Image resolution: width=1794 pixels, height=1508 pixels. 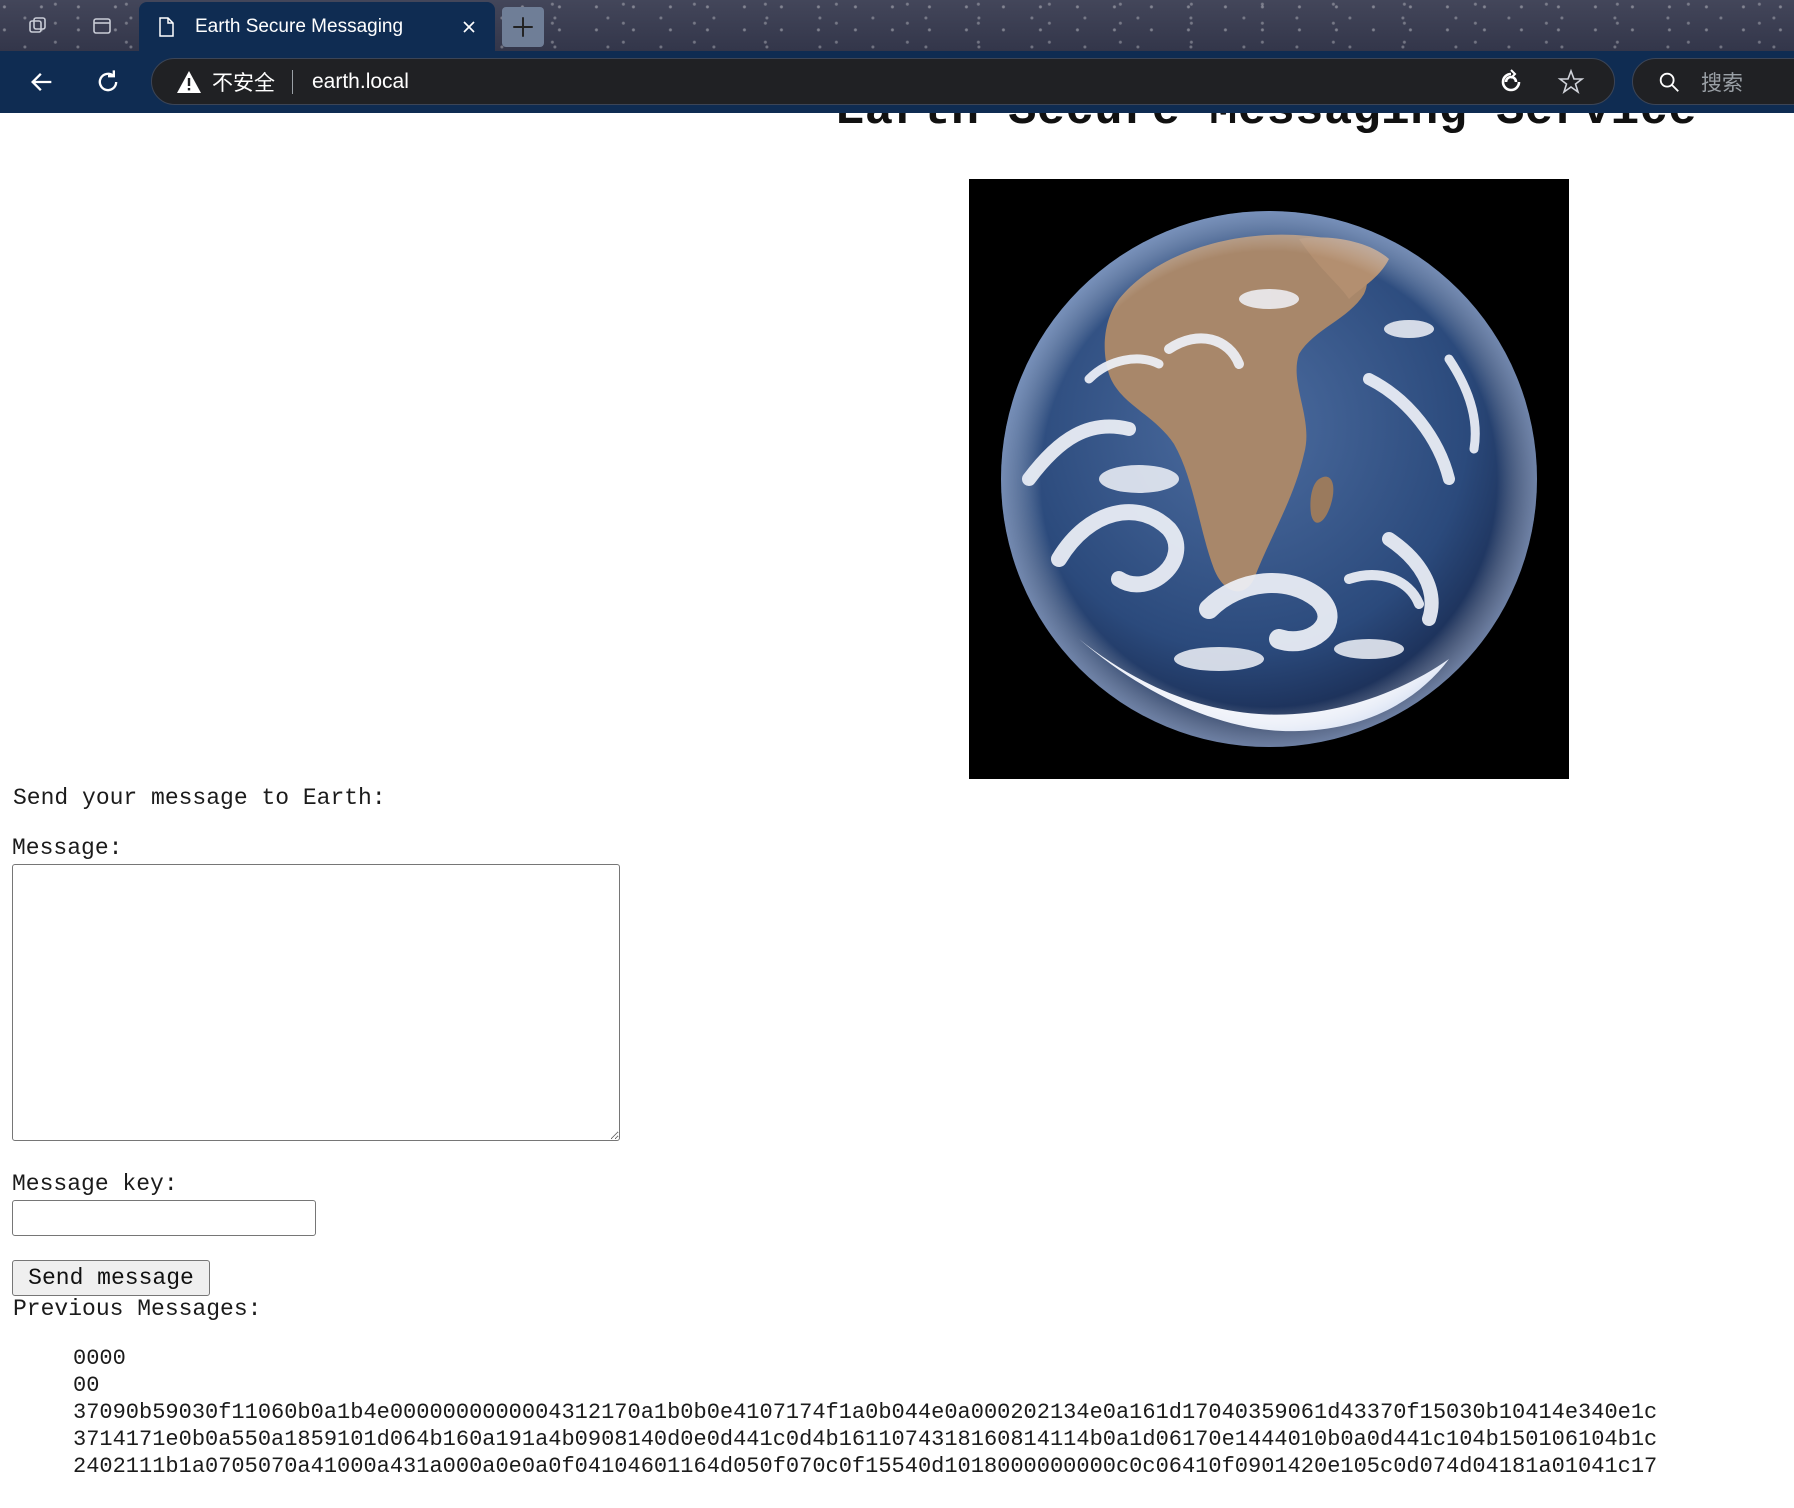 What do you see at coordinates (243, 82) in the screenshot?
I see `security-status-label: 不安全` at bounding box center [243, 82].